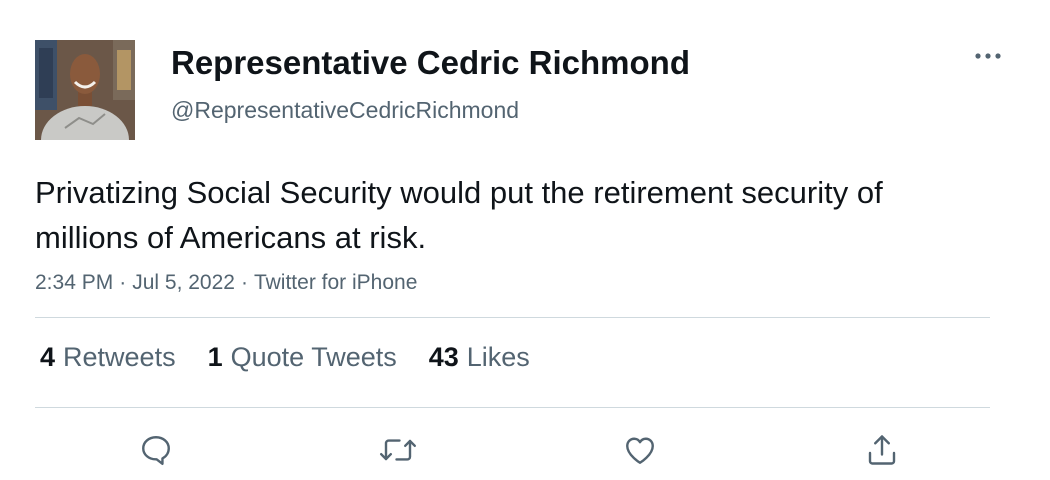  What do you see at coordinates (345, 110) in the screenshot?
I see `user-handle: @RepresentativeCedricRichmond` at bounding box center [345, 110].